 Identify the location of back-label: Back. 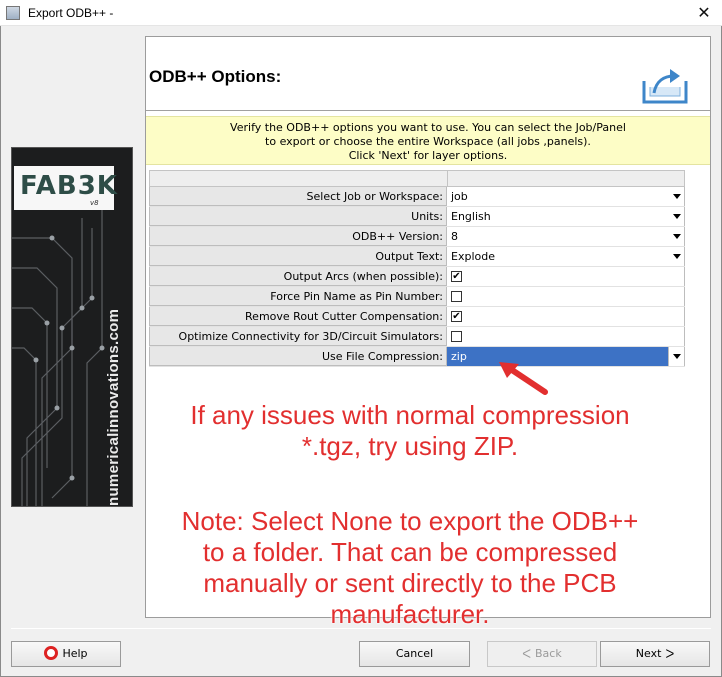
(548, 653).